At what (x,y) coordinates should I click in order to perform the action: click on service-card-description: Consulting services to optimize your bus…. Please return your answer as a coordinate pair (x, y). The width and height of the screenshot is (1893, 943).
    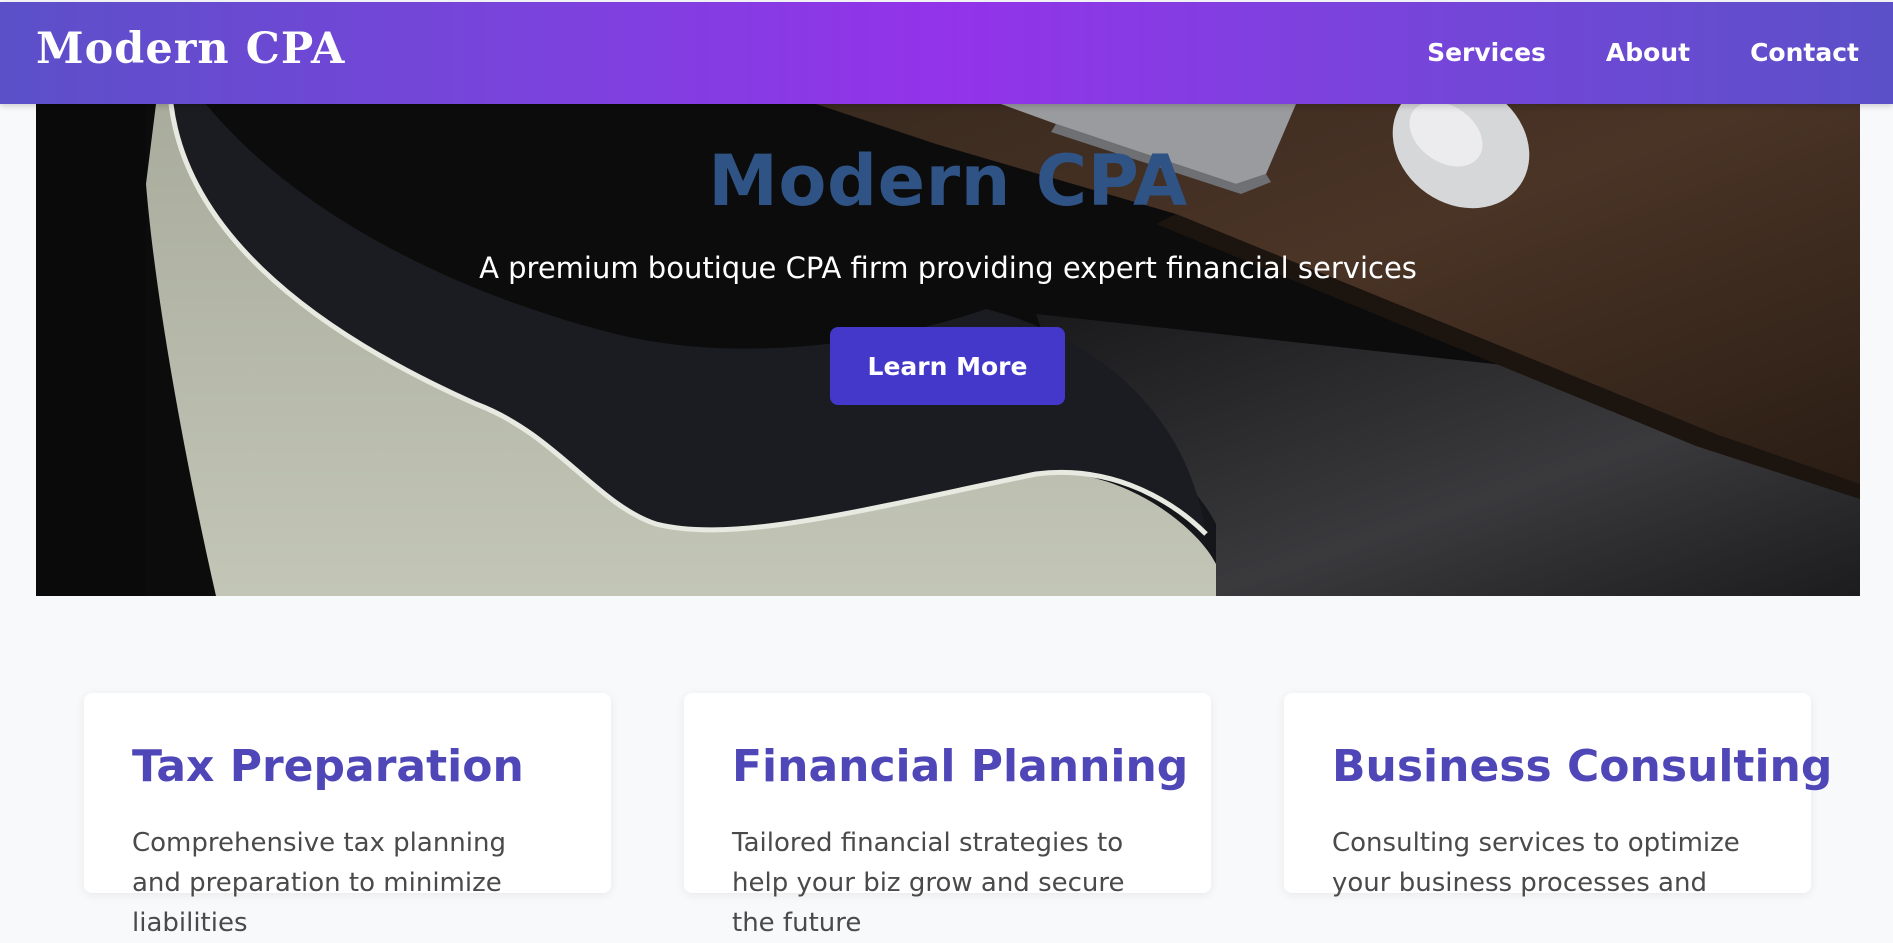
    Looking at the image, I should click on (1536, 863).